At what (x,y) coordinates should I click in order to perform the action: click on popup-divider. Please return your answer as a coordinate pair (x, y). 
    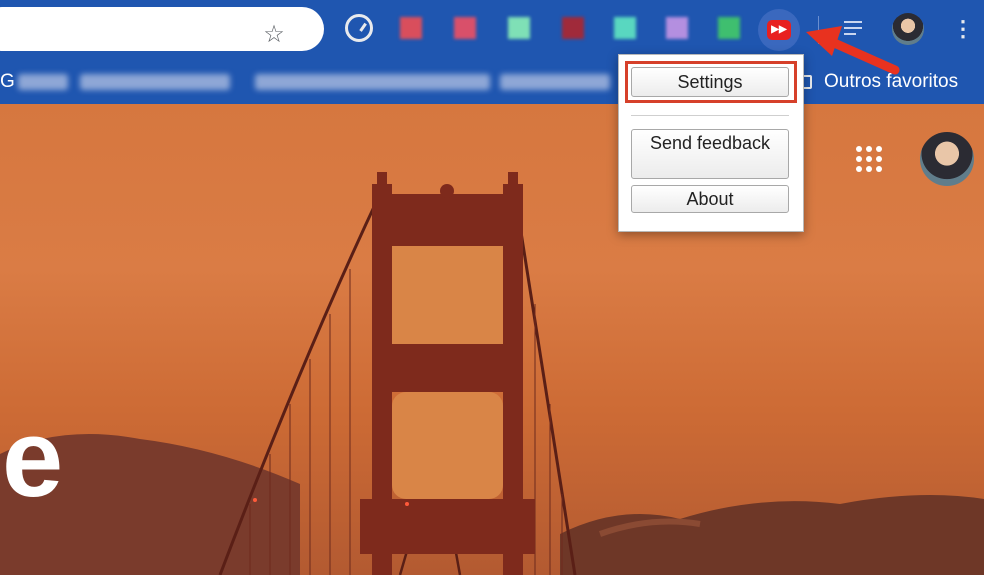
    Looking at the image, I should click on (710, 115).